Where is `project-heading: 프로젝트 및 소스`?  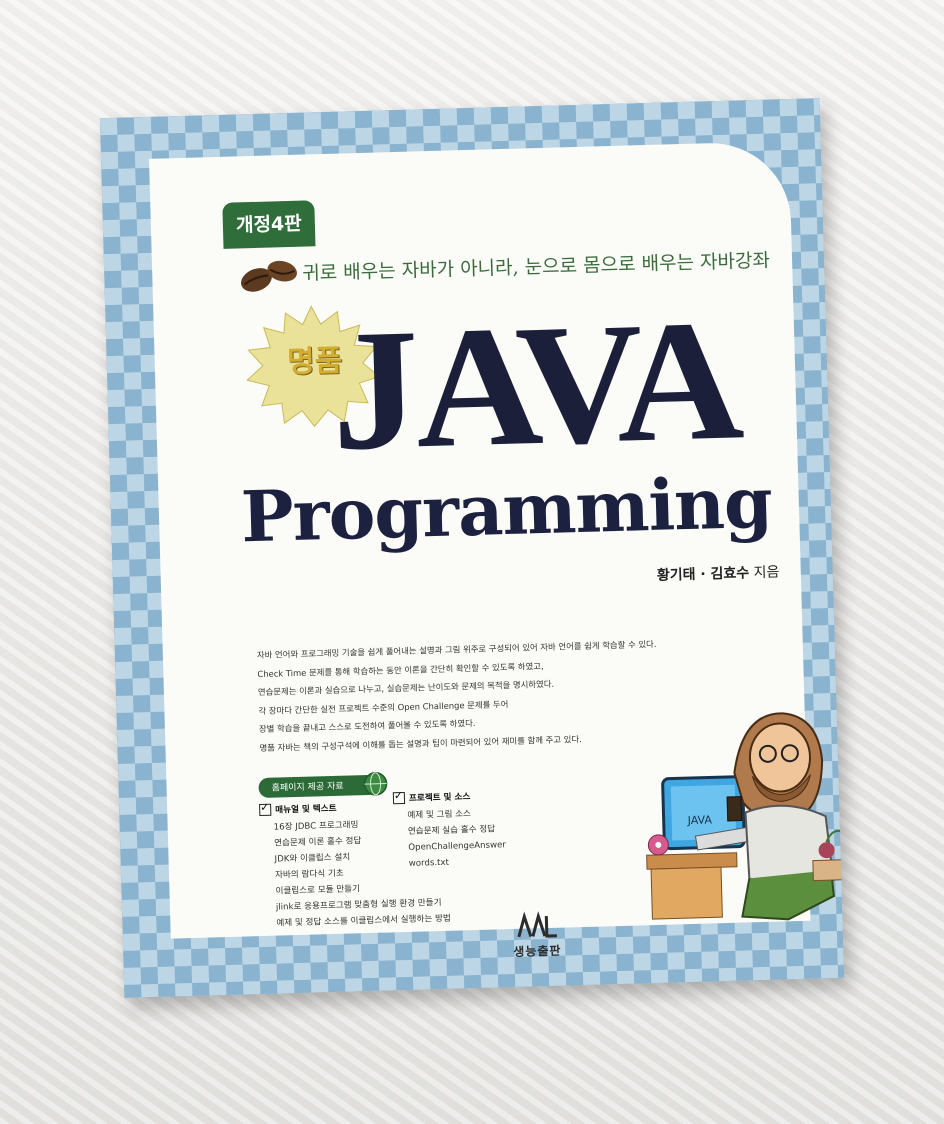 project-heading: 프로젝트 및 소스 is located at coordinates (448, 797).